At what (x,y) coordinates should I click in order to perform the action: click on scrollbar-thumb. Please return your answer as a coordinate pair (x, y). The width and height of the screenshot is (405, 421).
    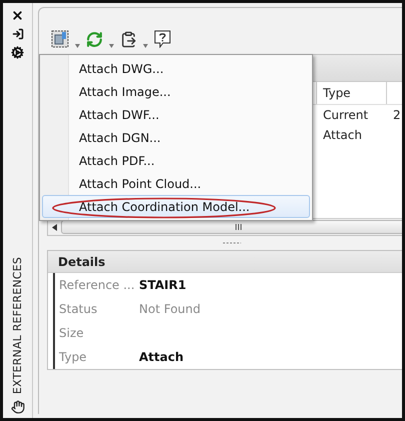
    Looking at the image, I should click on (231, 227).